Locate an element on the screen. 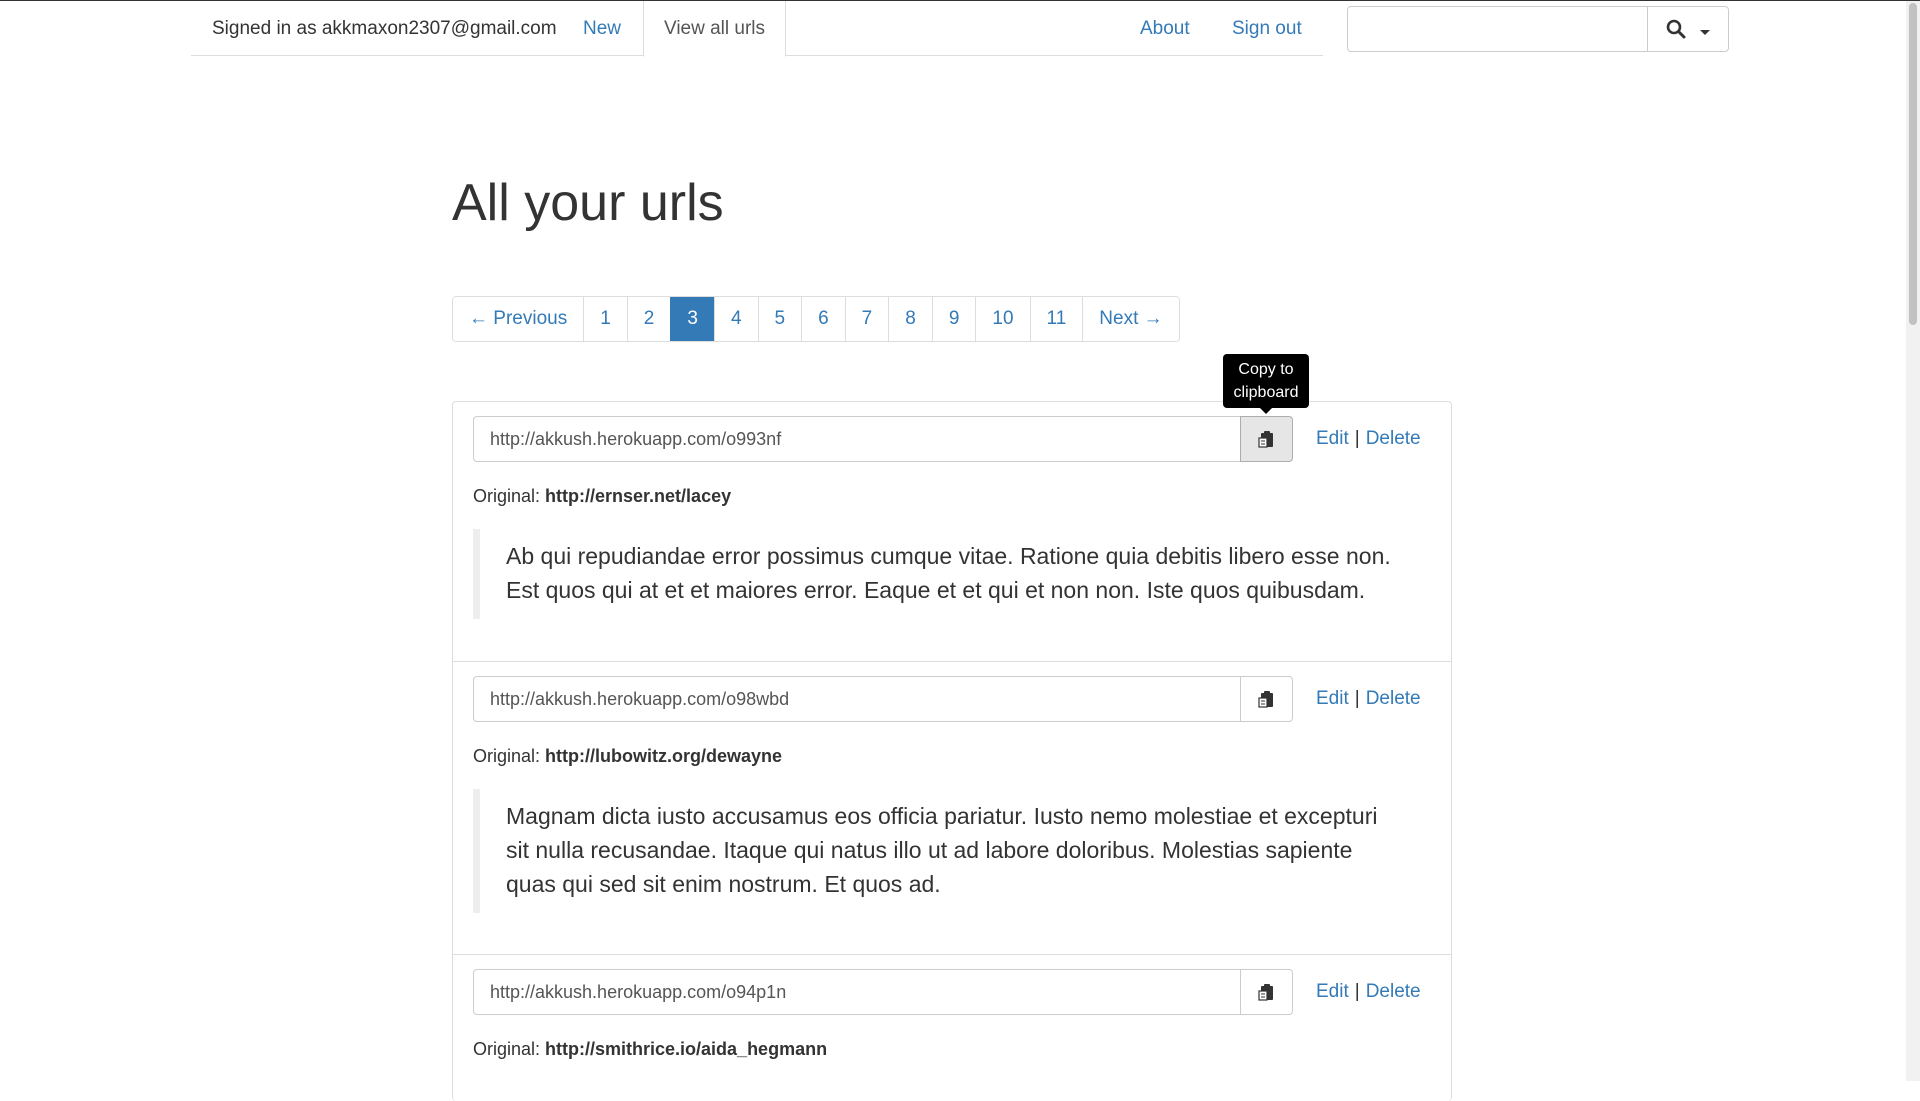 The width and height of the screenshot is (1920, 1101). pagination-page: 8 is located at coordinates (910, 319).